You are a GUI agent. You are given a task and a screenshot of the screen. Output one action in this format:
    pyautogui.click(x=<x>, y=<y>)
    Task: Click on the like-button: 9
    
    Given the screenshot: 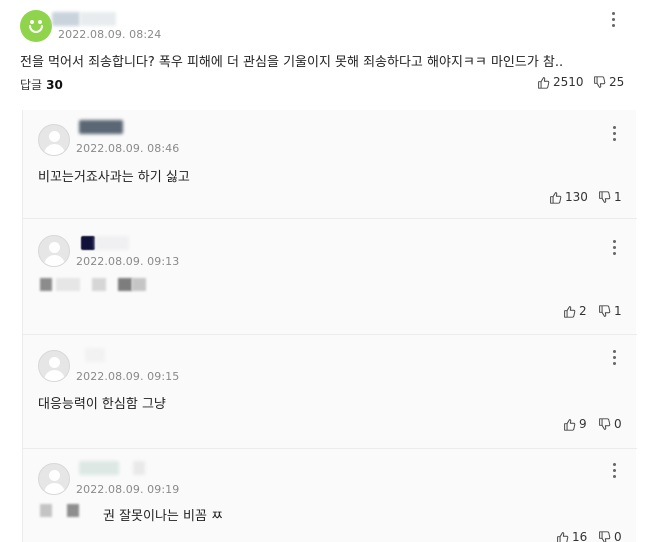 What is the action you would take?
    pyautogui.click(x=575, y=424)
    